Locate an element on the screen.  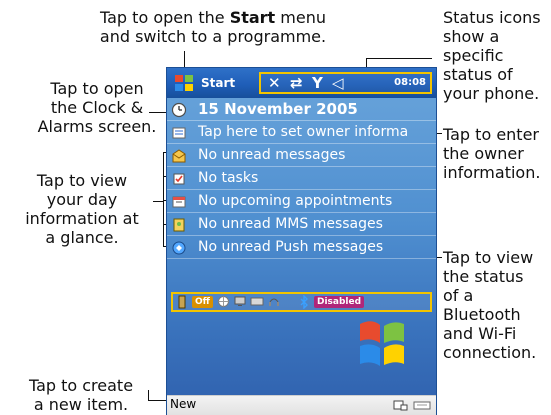
appointments-row: No upcoming appointments is located at coordinates (301, 201).